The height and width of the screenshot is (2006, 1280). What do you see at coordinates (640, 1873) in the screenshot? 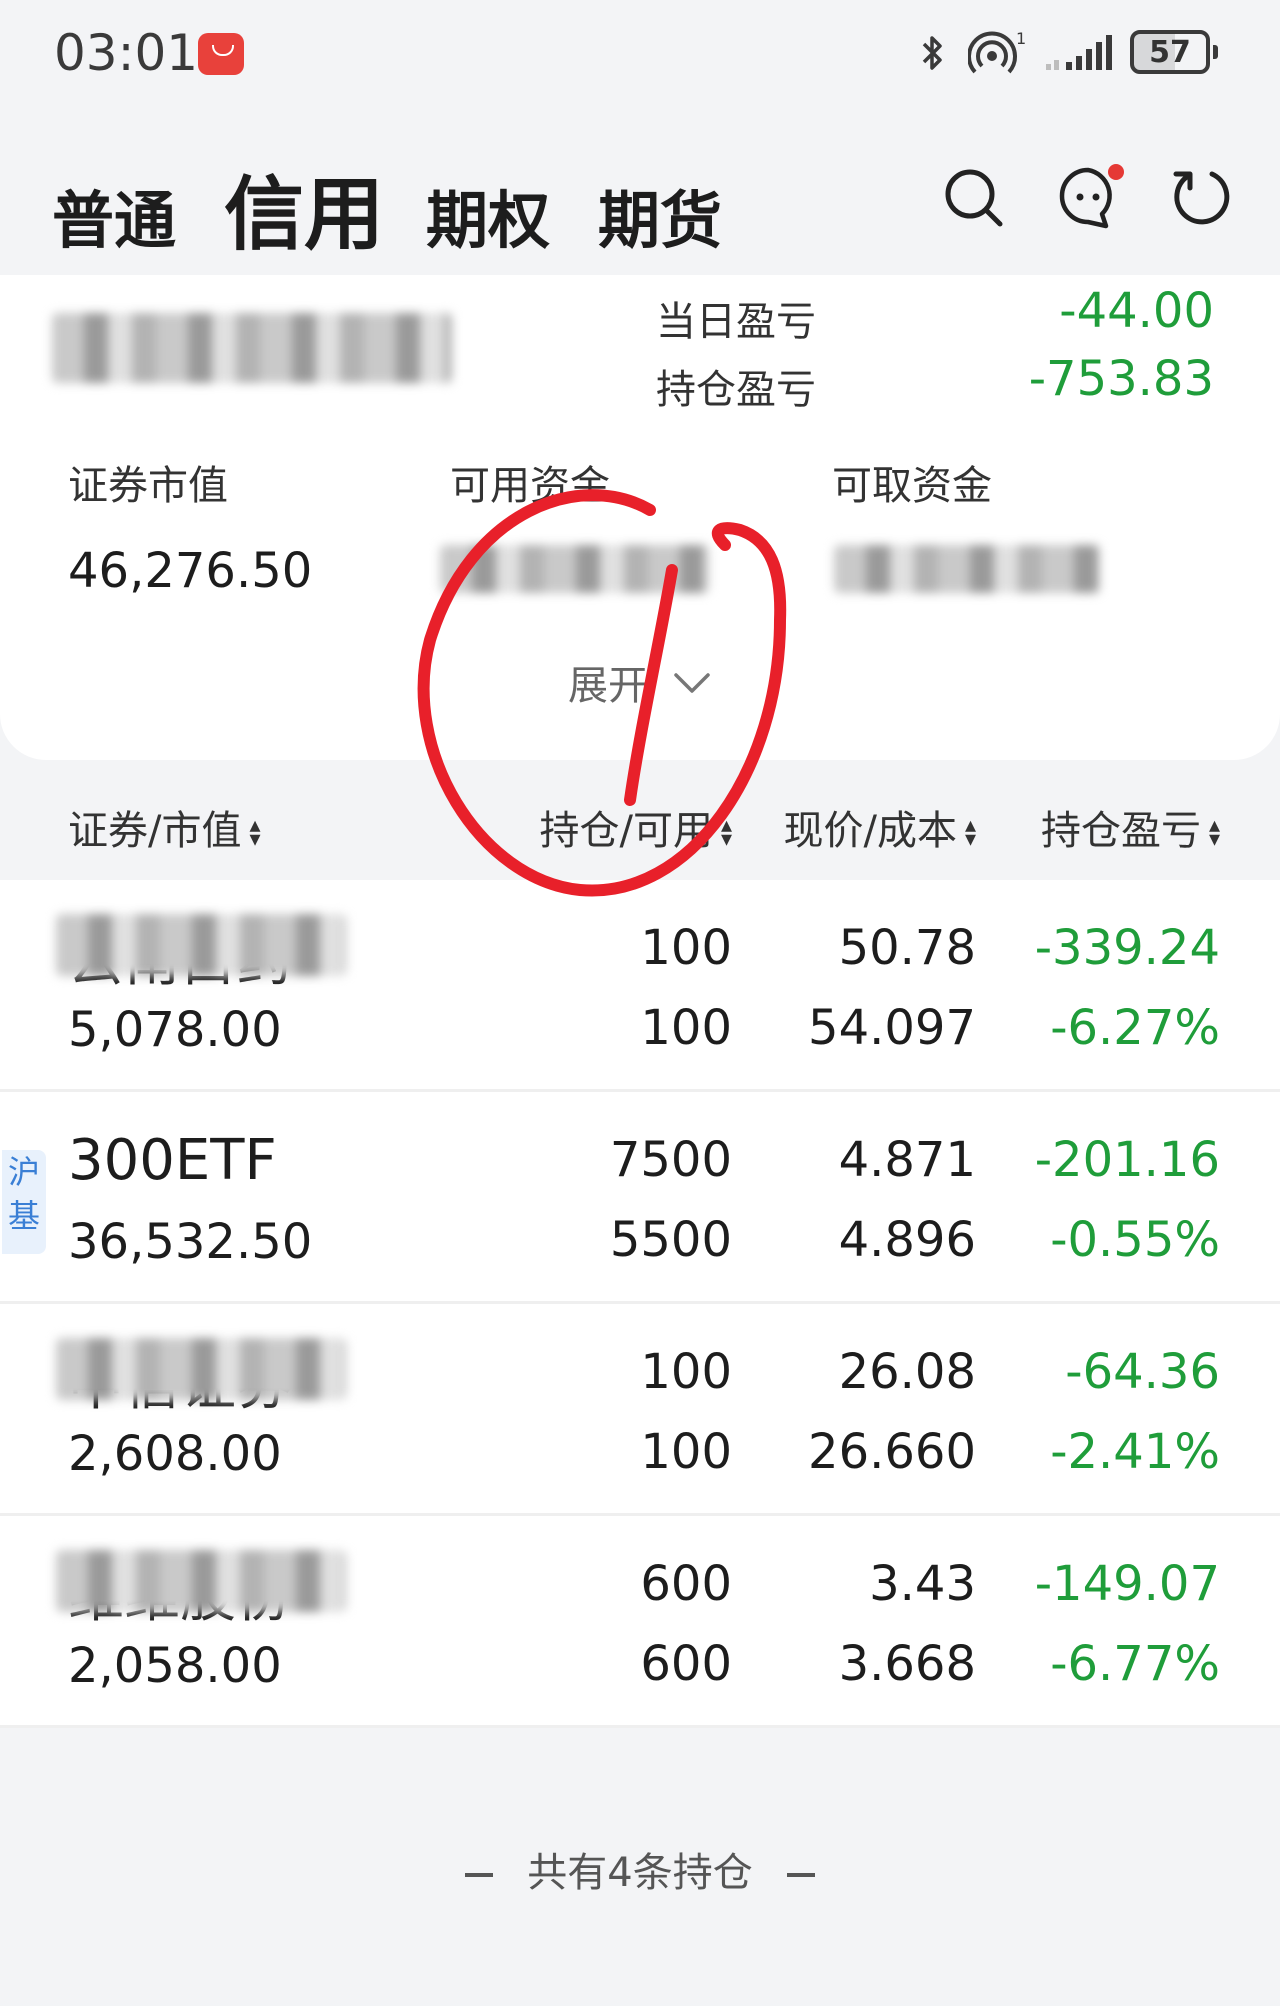
I see `holdings-count-text: 共有4条持仓` at bounding box center [640, 1873].